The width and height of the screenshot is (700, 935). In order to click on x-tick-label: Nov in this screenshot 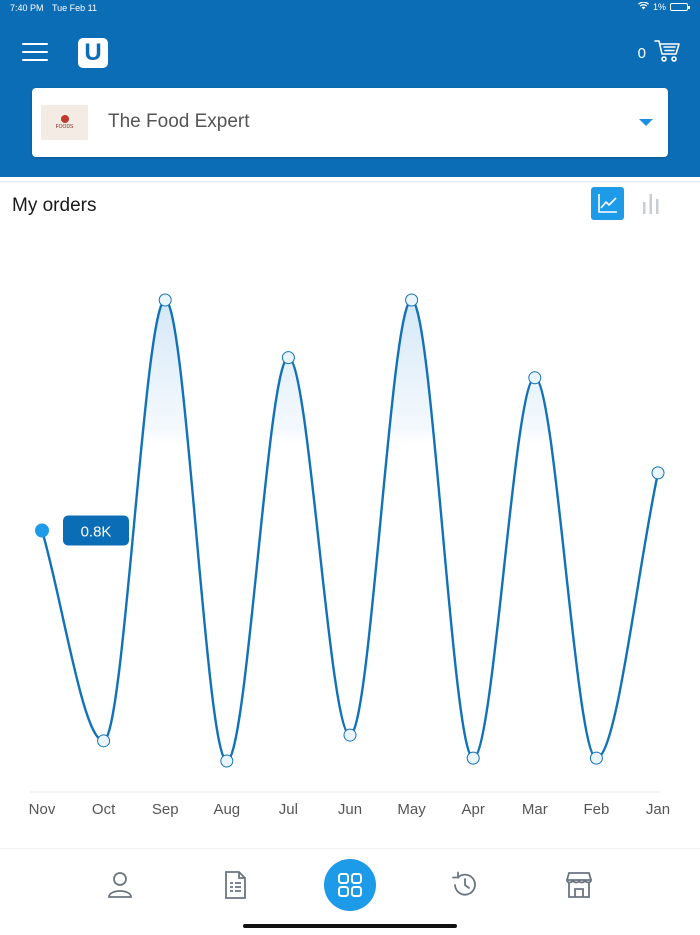, I will do `click(42, 809)`.